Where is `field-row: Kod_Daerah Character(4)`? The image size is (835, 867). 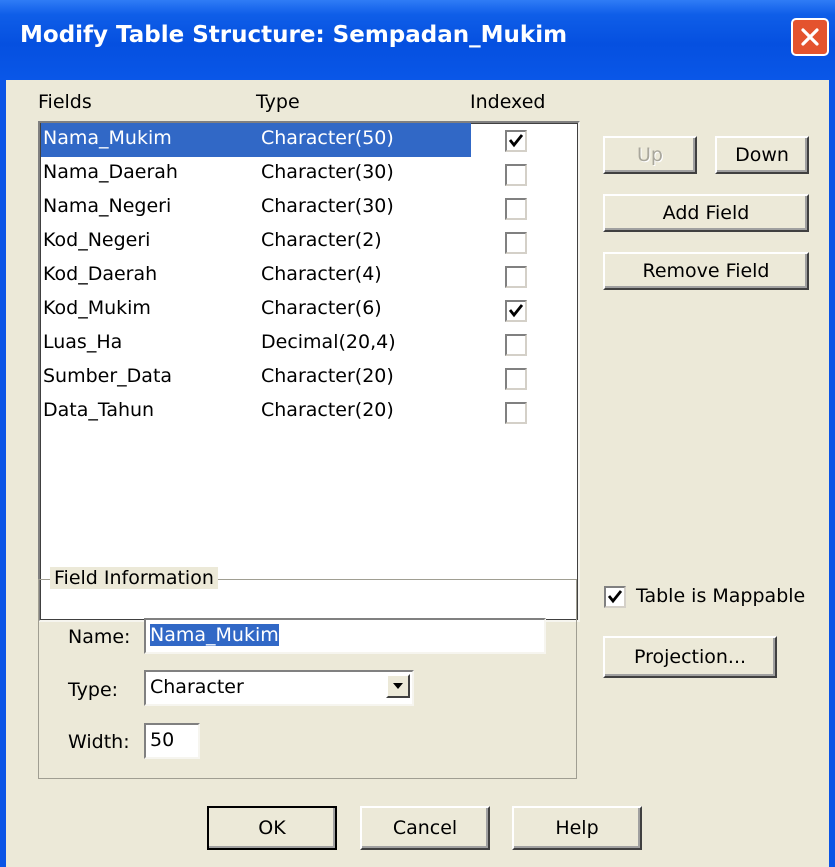
field-row: Kod_Daerah Character(4) is located at coordinates (309, 276).